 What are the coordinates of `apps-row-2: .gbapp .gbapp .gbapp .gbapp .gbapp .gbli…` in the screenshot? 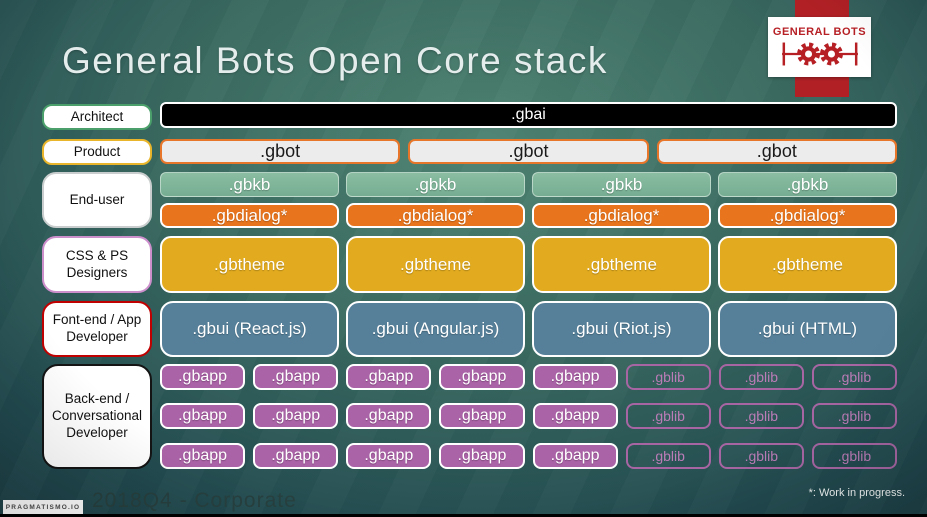 It's located at (528, 416).